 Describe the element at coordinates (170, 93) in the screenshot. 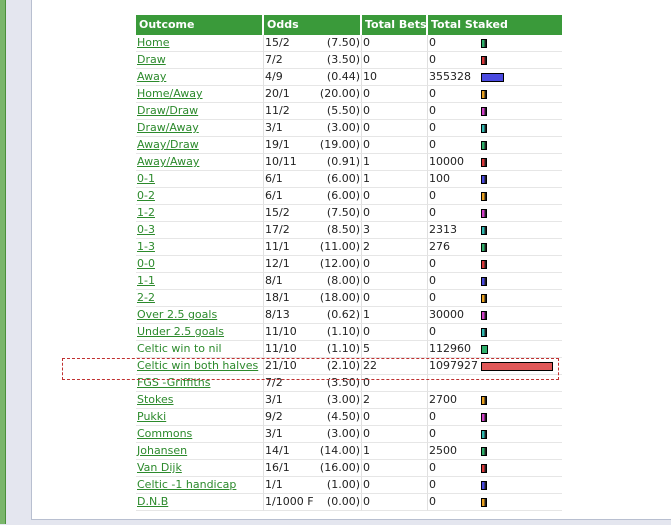

I see `outcome-link: Home/Away` at that location.